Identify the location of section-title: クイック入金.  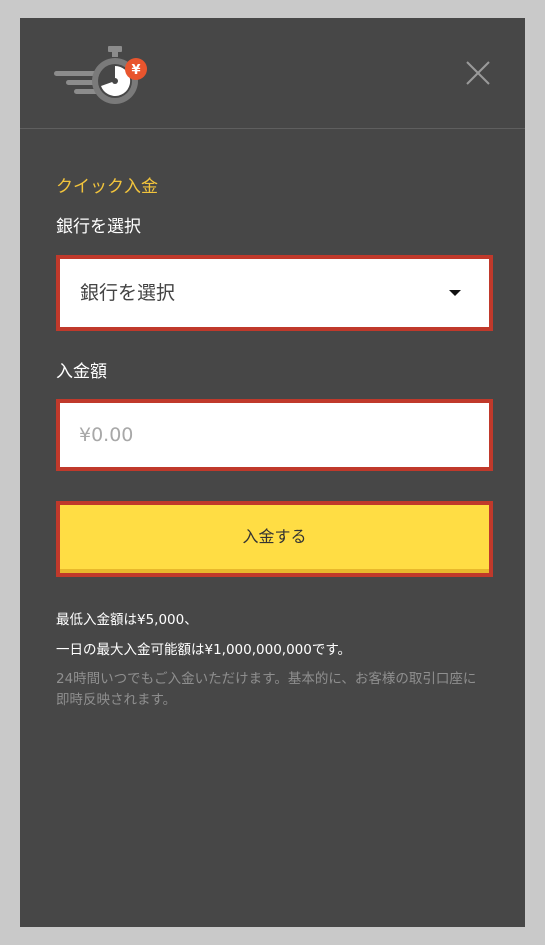
(107, 187).